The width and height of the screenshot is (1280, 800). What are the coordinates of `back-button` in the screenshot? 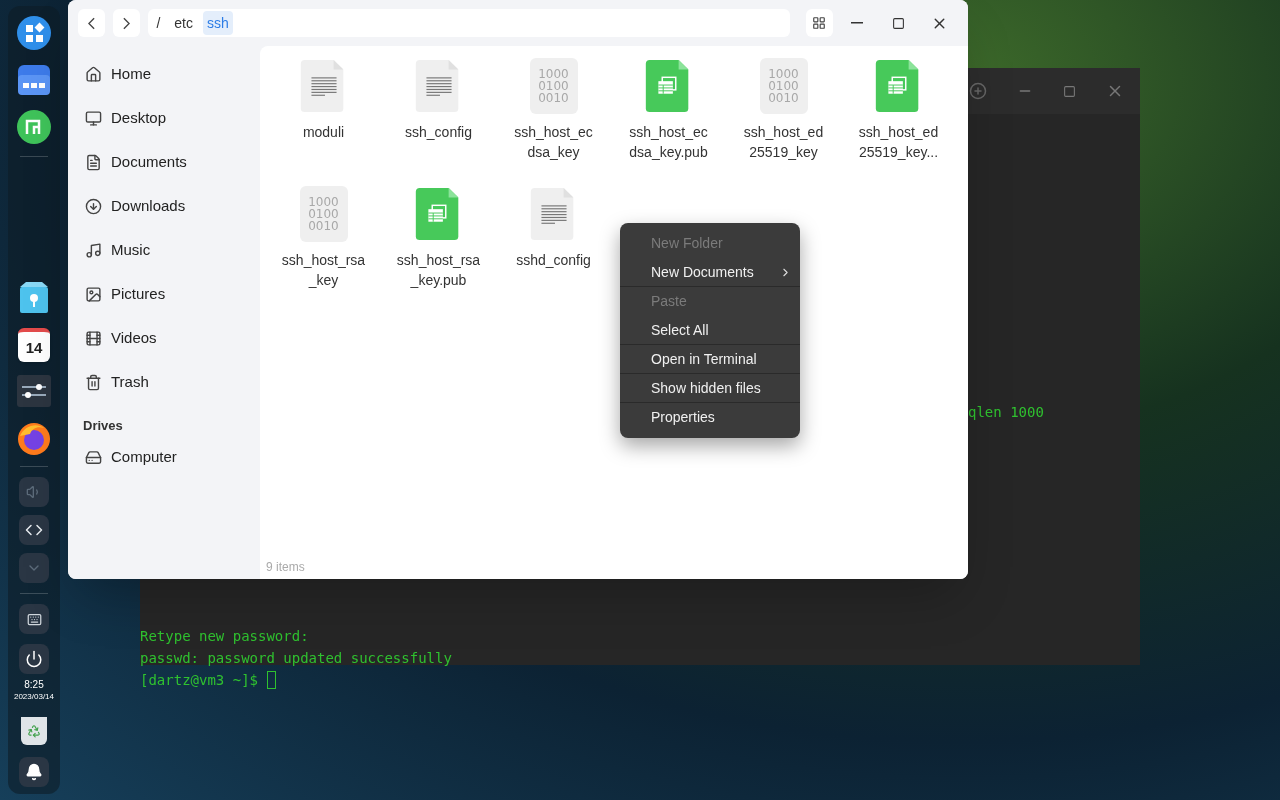 It's located at (92, 23).